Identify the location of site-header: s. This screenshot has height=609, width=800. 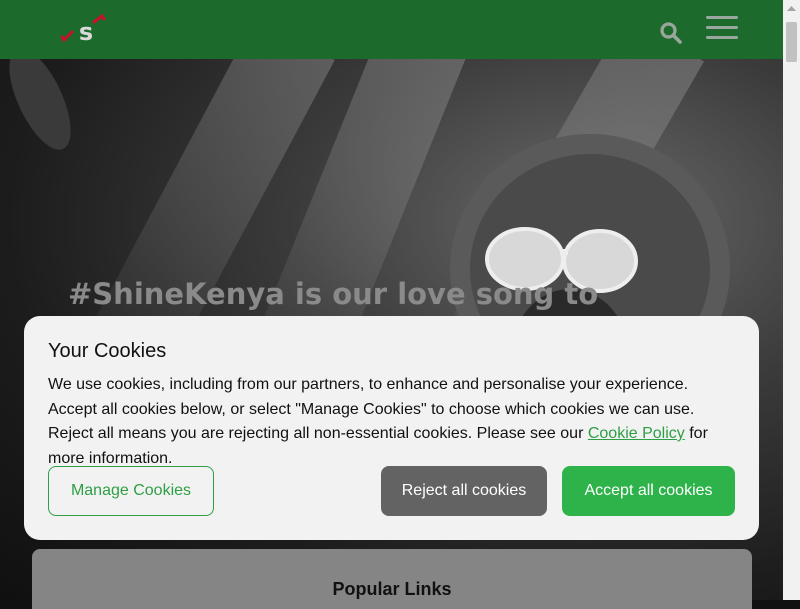
(391, 29).